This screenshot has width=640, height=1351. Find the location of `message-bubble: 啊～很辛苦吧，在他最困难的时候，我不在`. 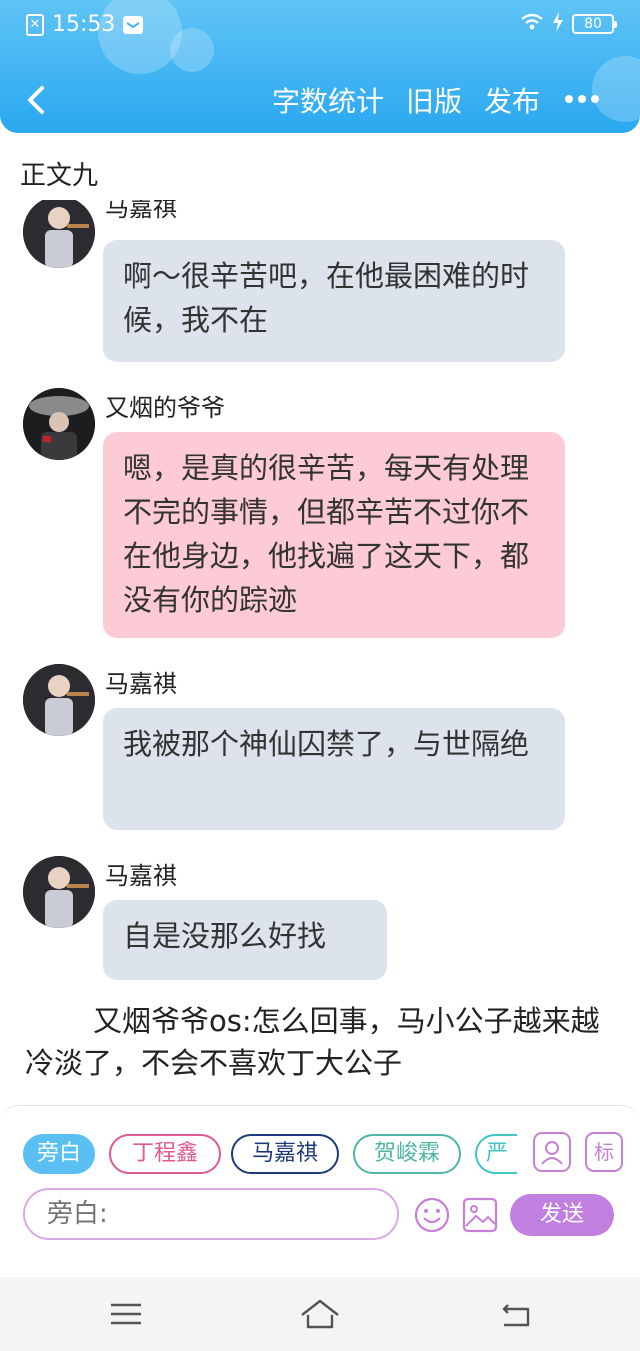

message-bubble: 啊～很辛苦吧，在他最困难的时候，我不在 is located at coordinates (334, 301).